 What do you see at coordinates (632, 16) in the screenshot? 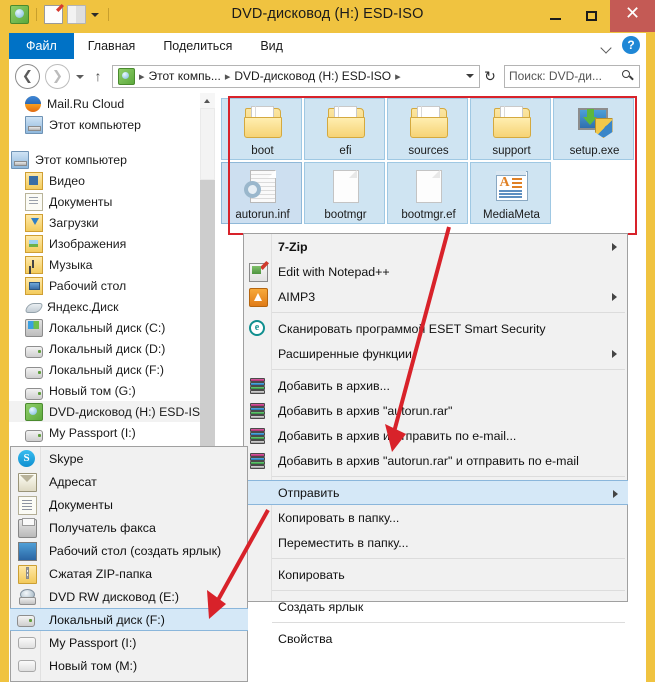
I see `close-button: ✕` at bounding box center [632, 16].